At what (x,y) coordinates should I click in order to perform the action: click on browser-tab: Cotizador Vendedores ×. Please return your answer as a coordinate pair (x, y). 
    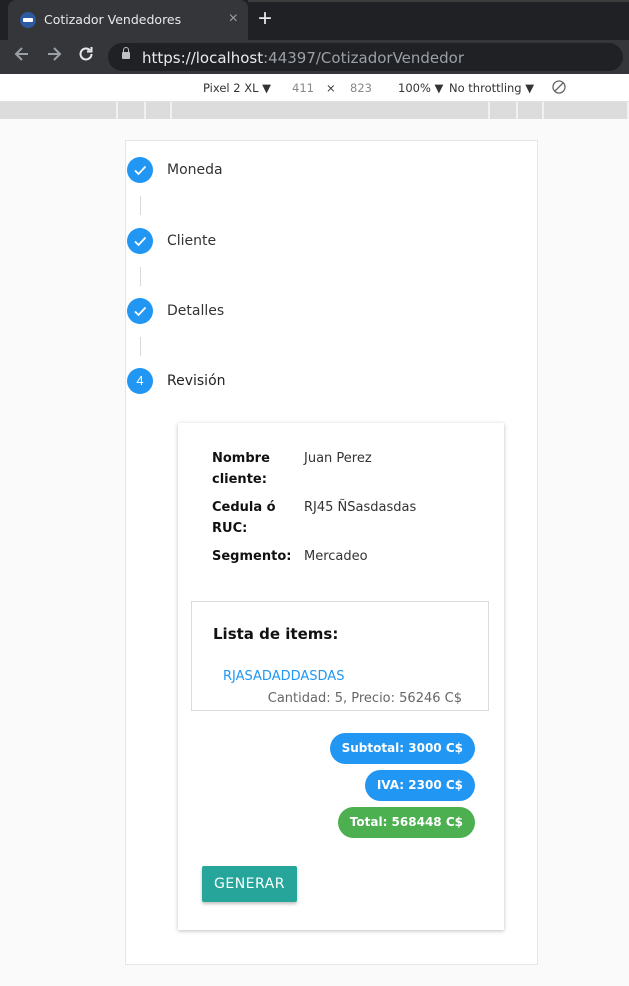
    Looking at the image, I should click on (128, 20).